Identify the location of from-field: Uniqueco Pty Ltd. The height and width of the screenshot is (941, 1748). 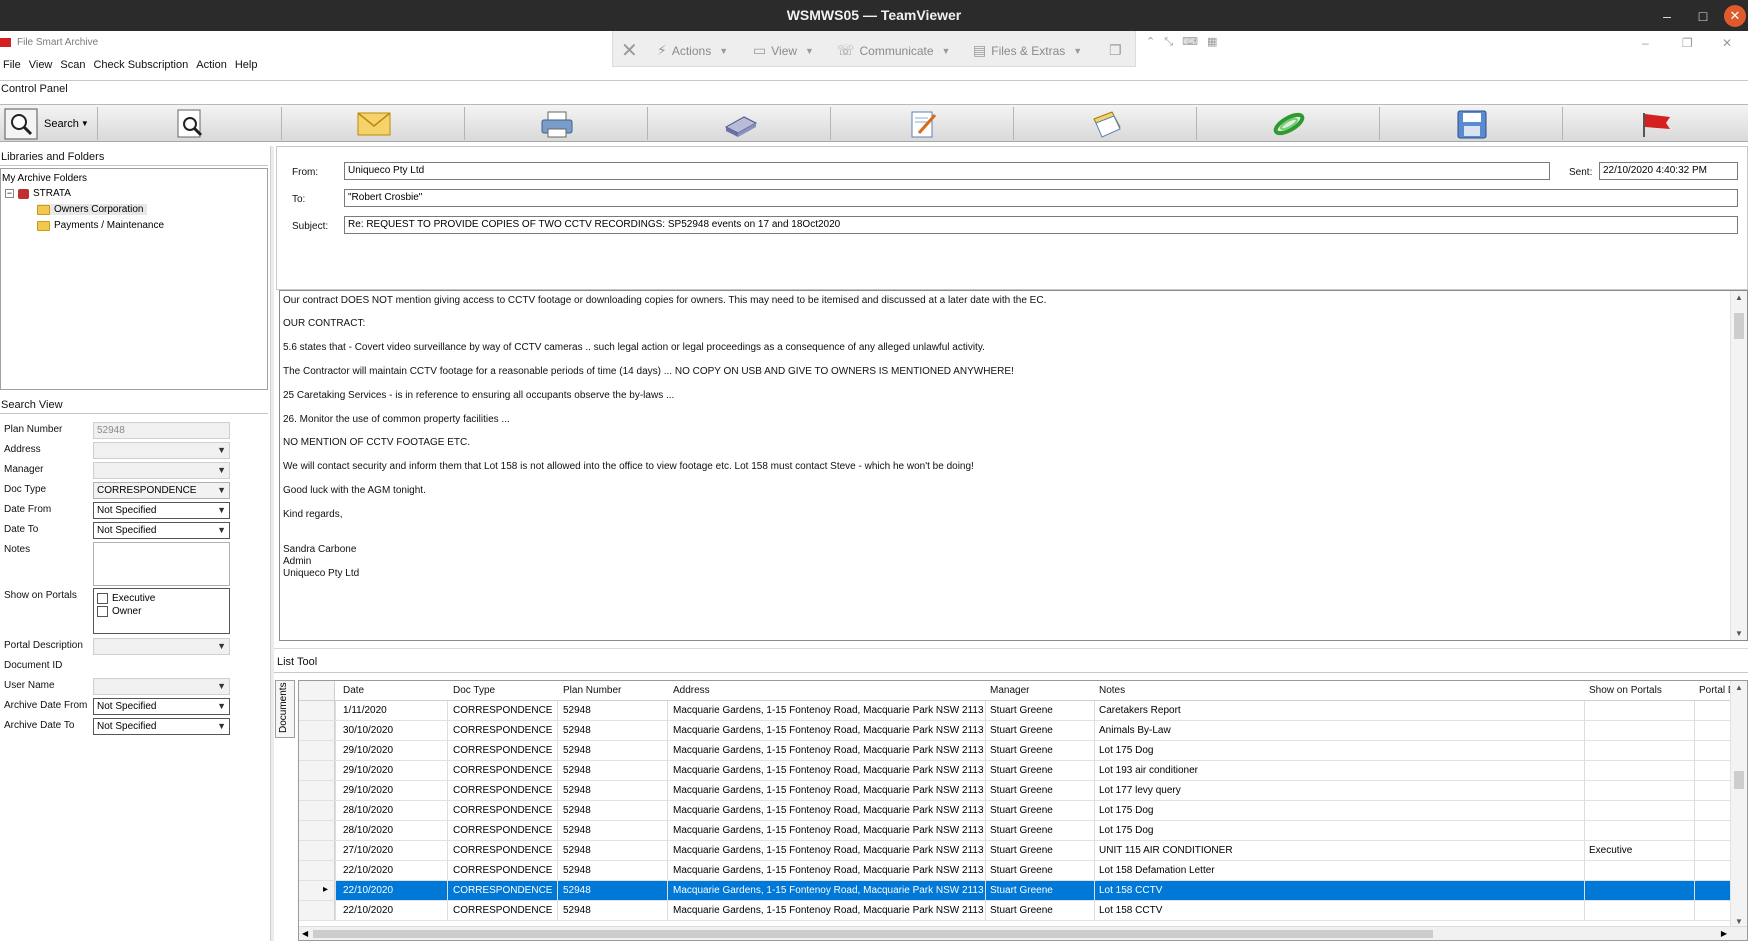
(947, 171).